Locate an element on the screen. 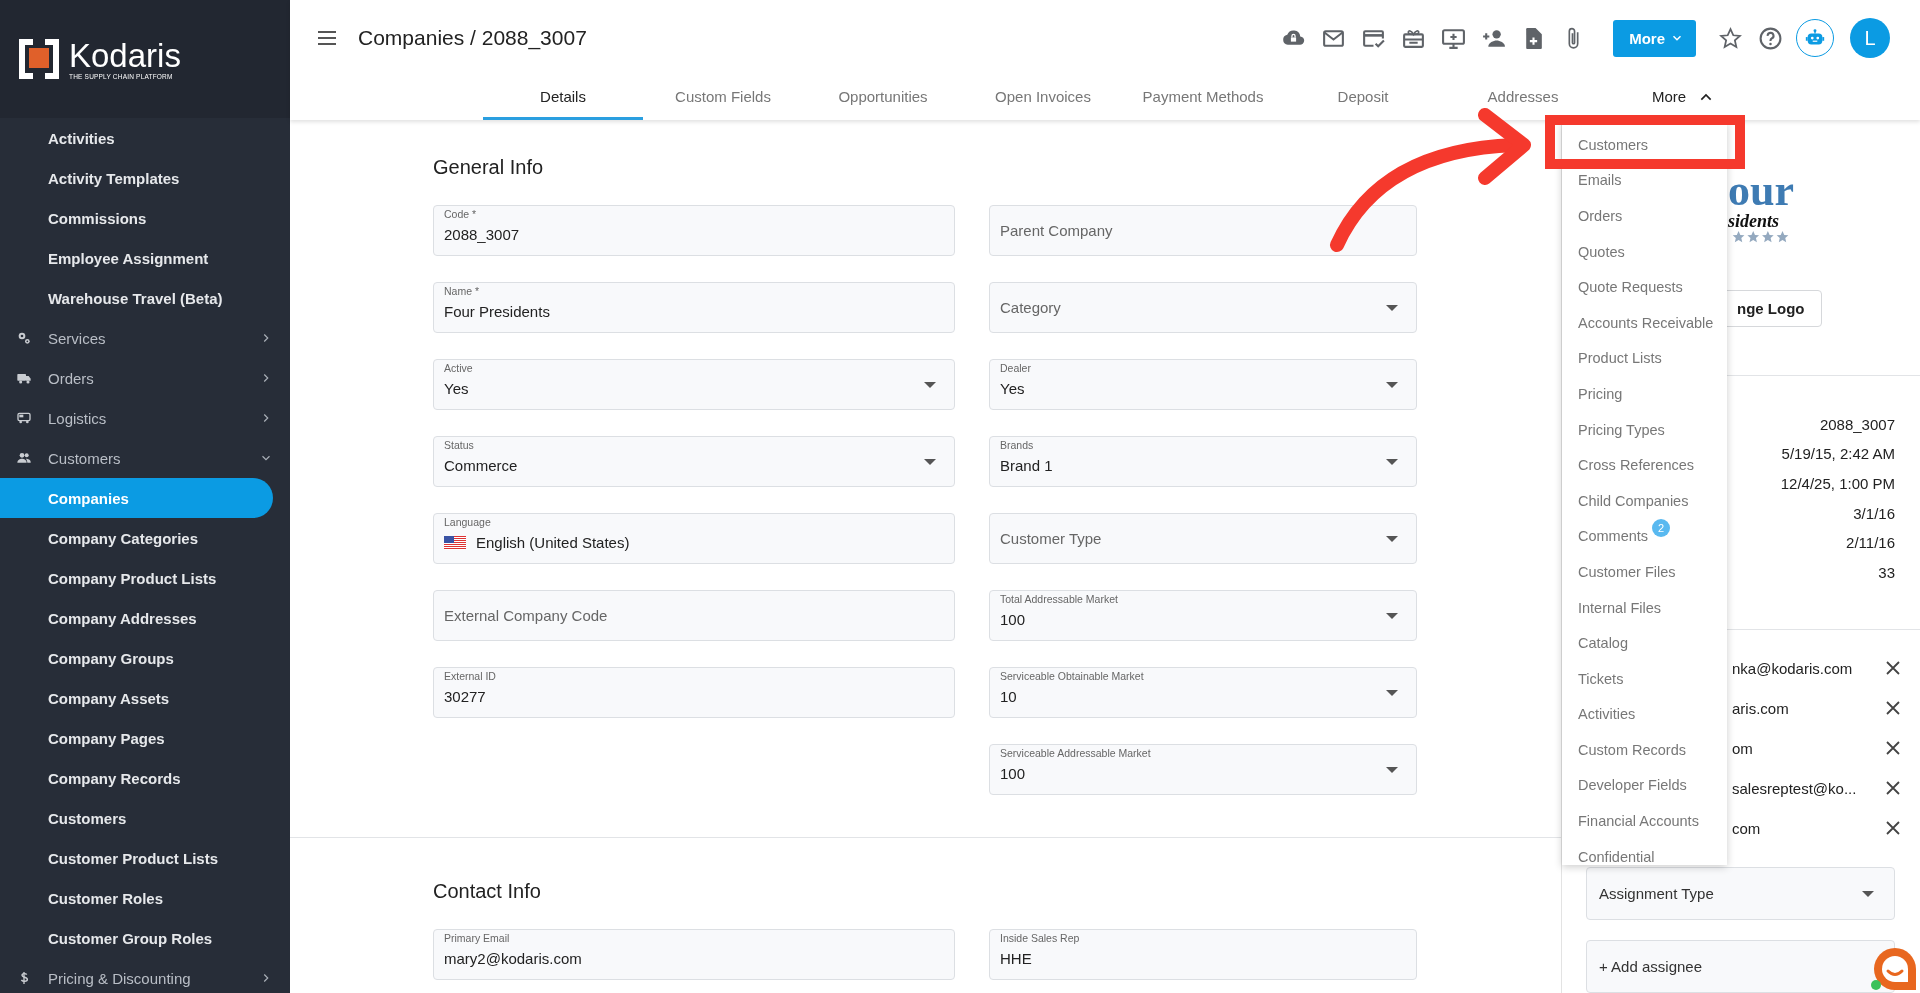  more-tab: More is located at coordinates (1683, 98).